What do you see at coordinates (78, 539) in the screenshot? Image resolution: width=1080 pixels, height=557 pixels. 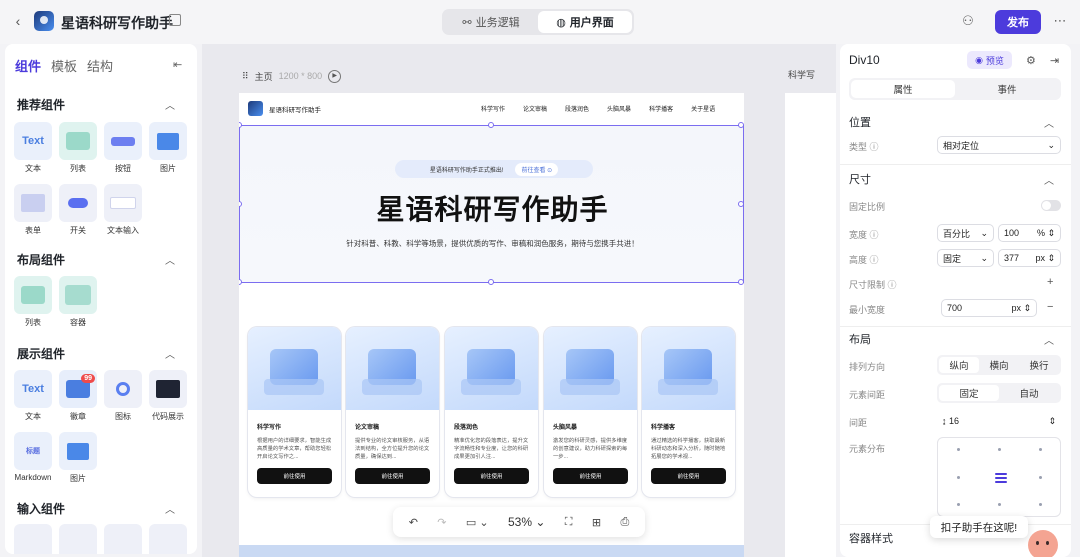 I see `component-input-b` at bounding box center [78, 539].